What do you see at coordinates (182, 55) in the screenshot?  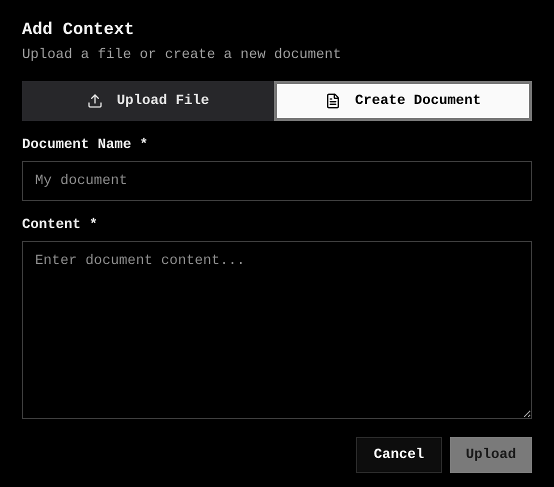 I see `dialog-subtitle: Upload a file or create a new document` at bounding box center [182, 55].